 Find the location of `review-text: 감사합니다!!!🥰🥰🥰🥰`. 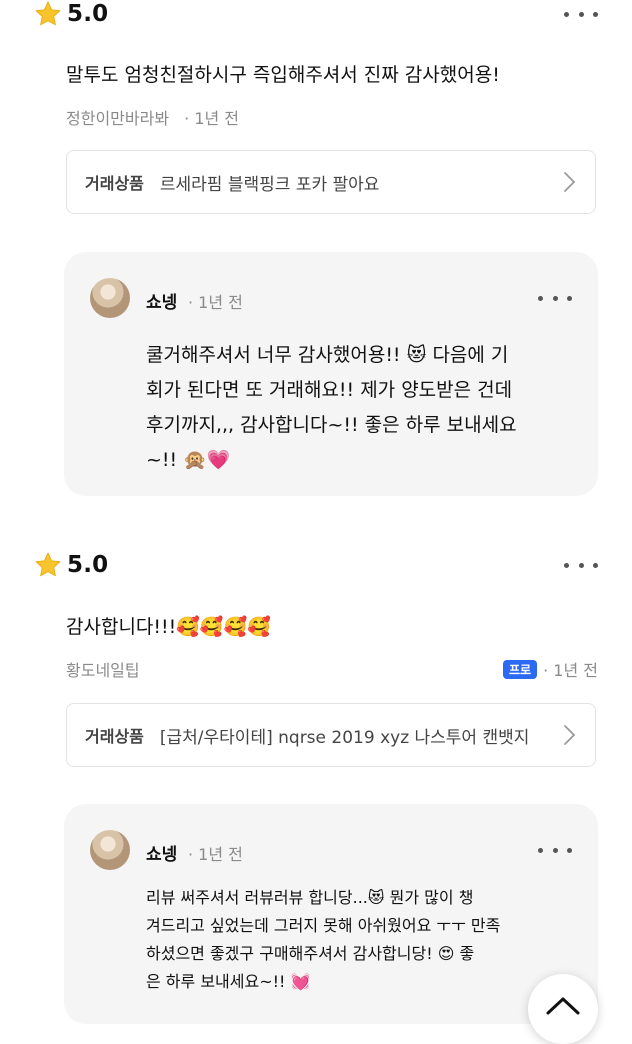

review-text: 감사합니다!!!🥰🥰🥰🥰 is located at coordinates (168, 627).